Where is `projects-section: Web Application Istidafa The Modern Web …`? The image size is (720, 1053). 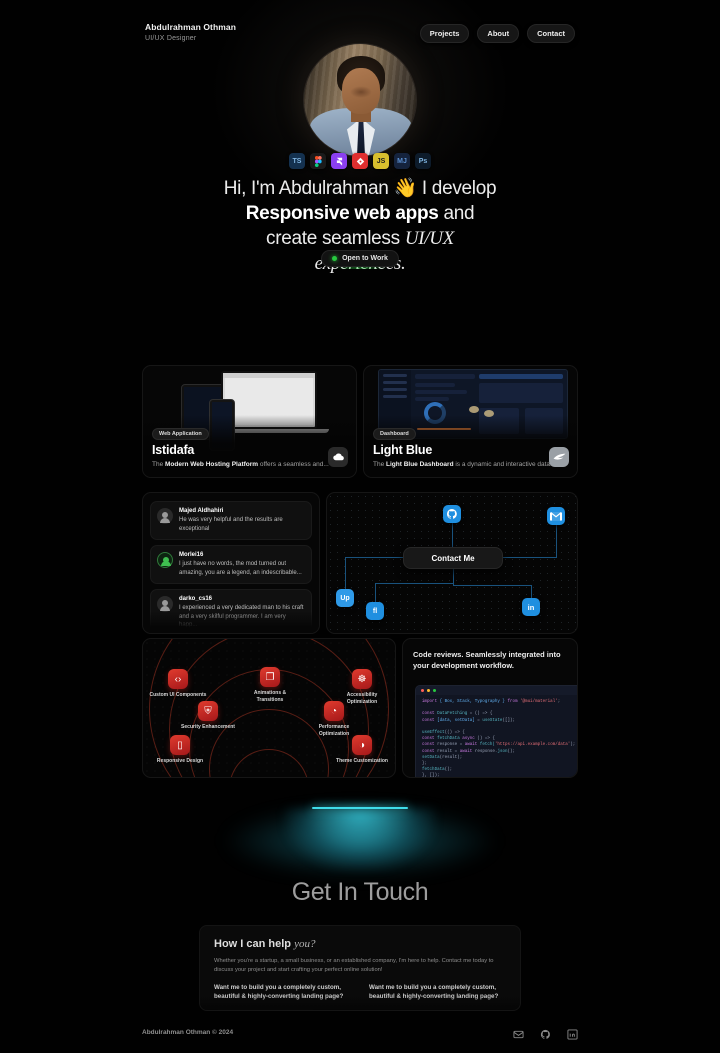
projects-section: Web Application Istidafa The Modern Web … is located at coordinates (360, 421).